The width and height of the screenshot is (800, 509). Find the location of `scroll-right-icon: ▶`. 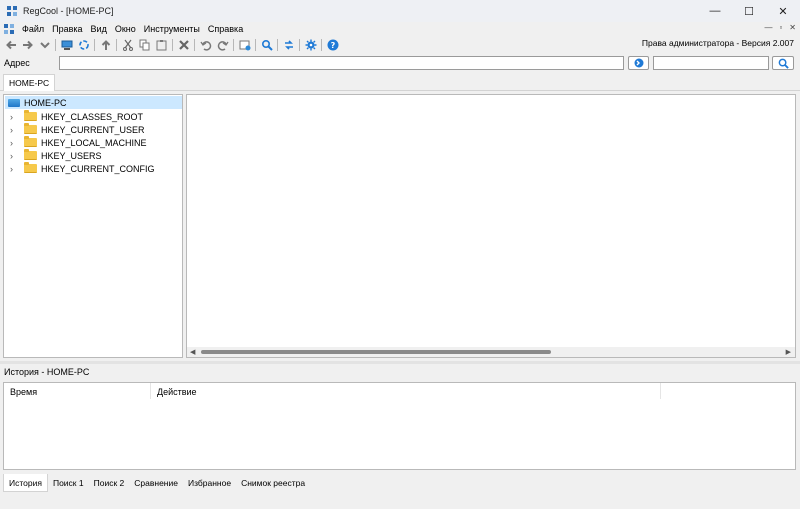

scroll-right-icon: ▶ is located at coordinates (788, 352).